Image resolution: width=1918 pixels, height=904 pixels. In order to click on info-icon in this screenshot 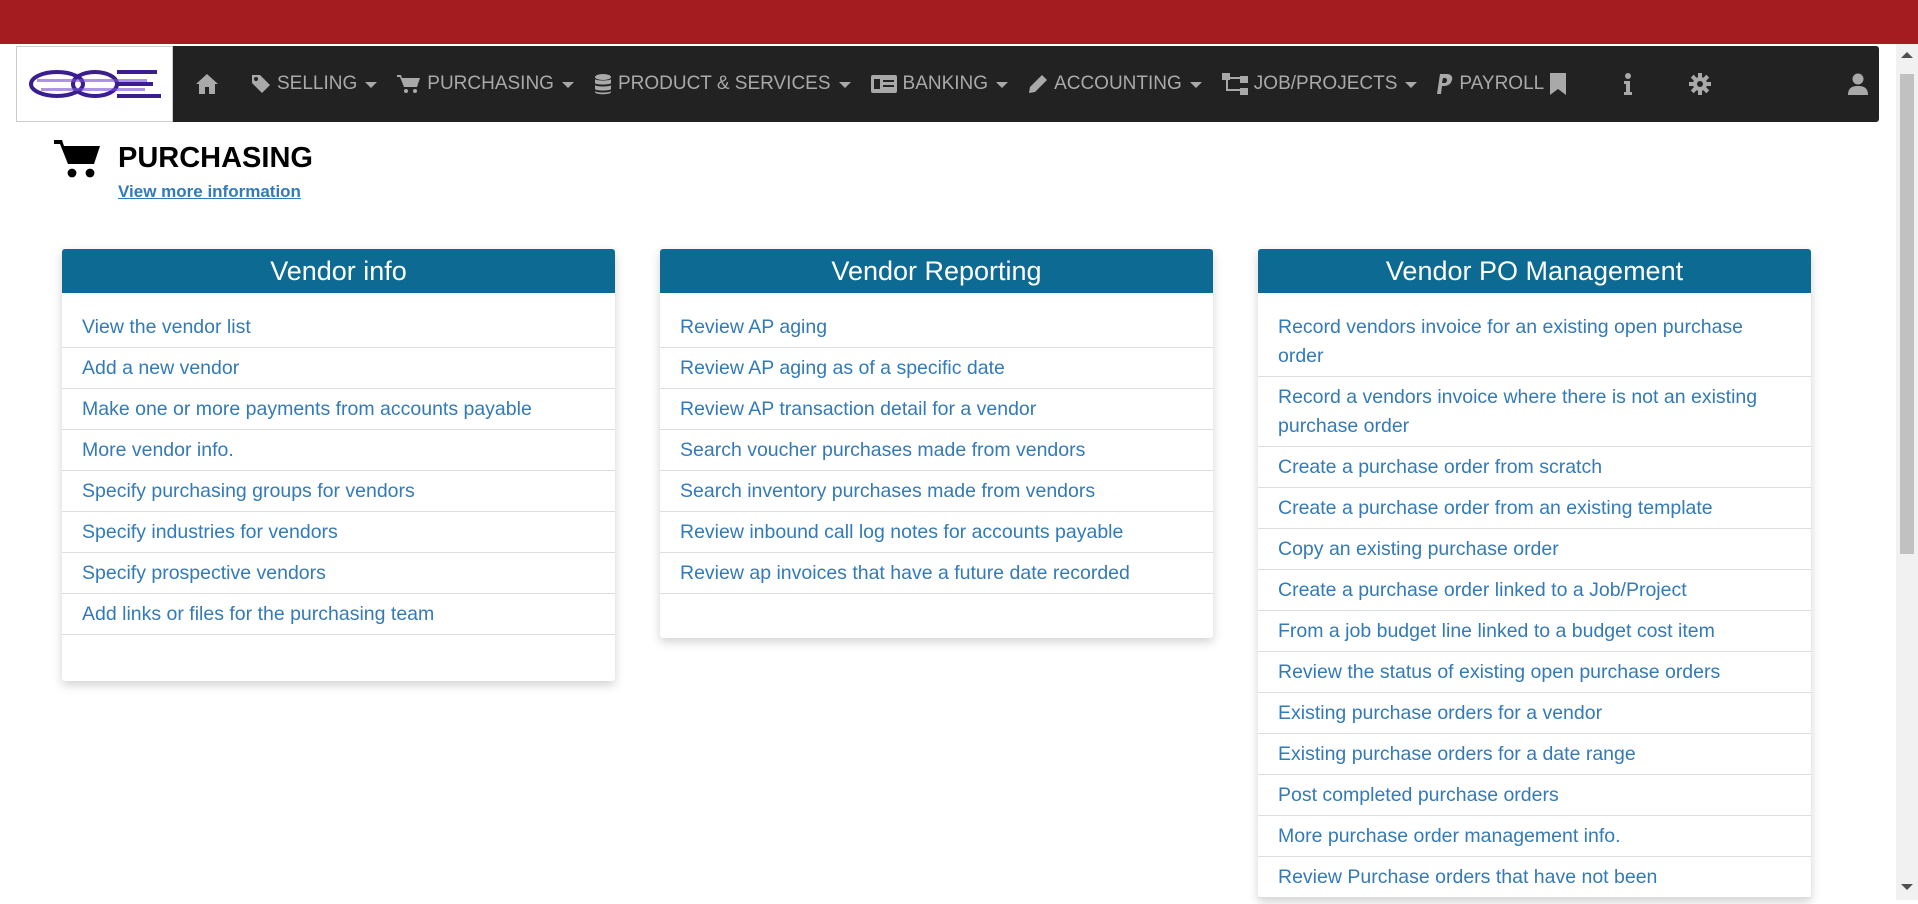, I will do `click(1628, 84)`.